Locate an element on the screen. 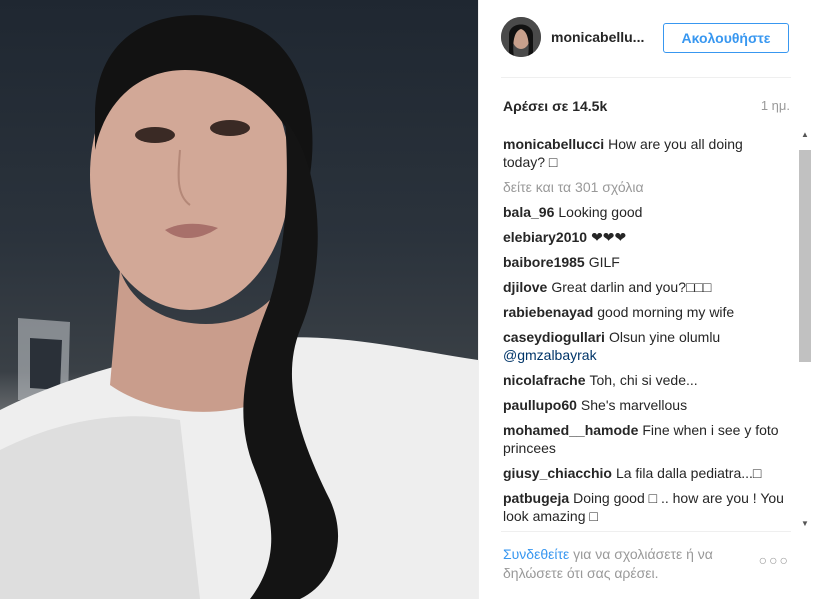  comment-item: paullupo60 She's marvellous is located at coordinates (645, 405).